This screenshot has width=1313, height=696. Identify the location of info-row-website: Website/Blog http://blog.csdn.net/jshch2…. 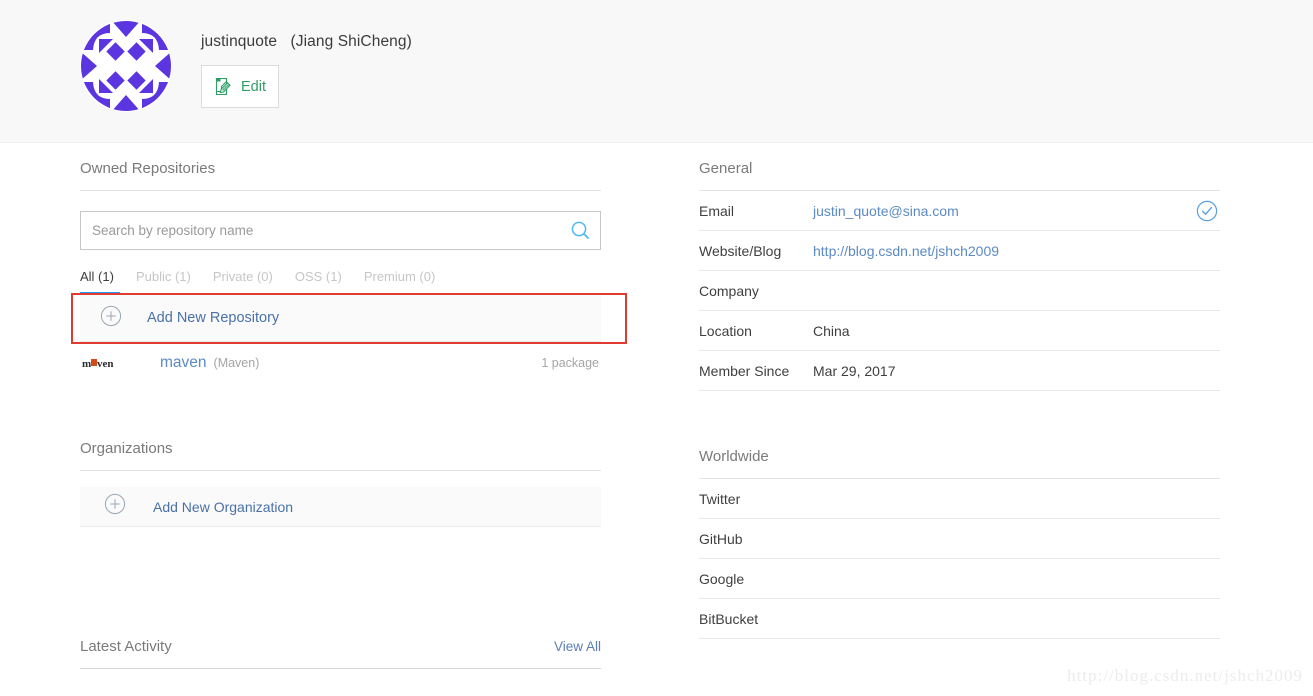
(959, 251).